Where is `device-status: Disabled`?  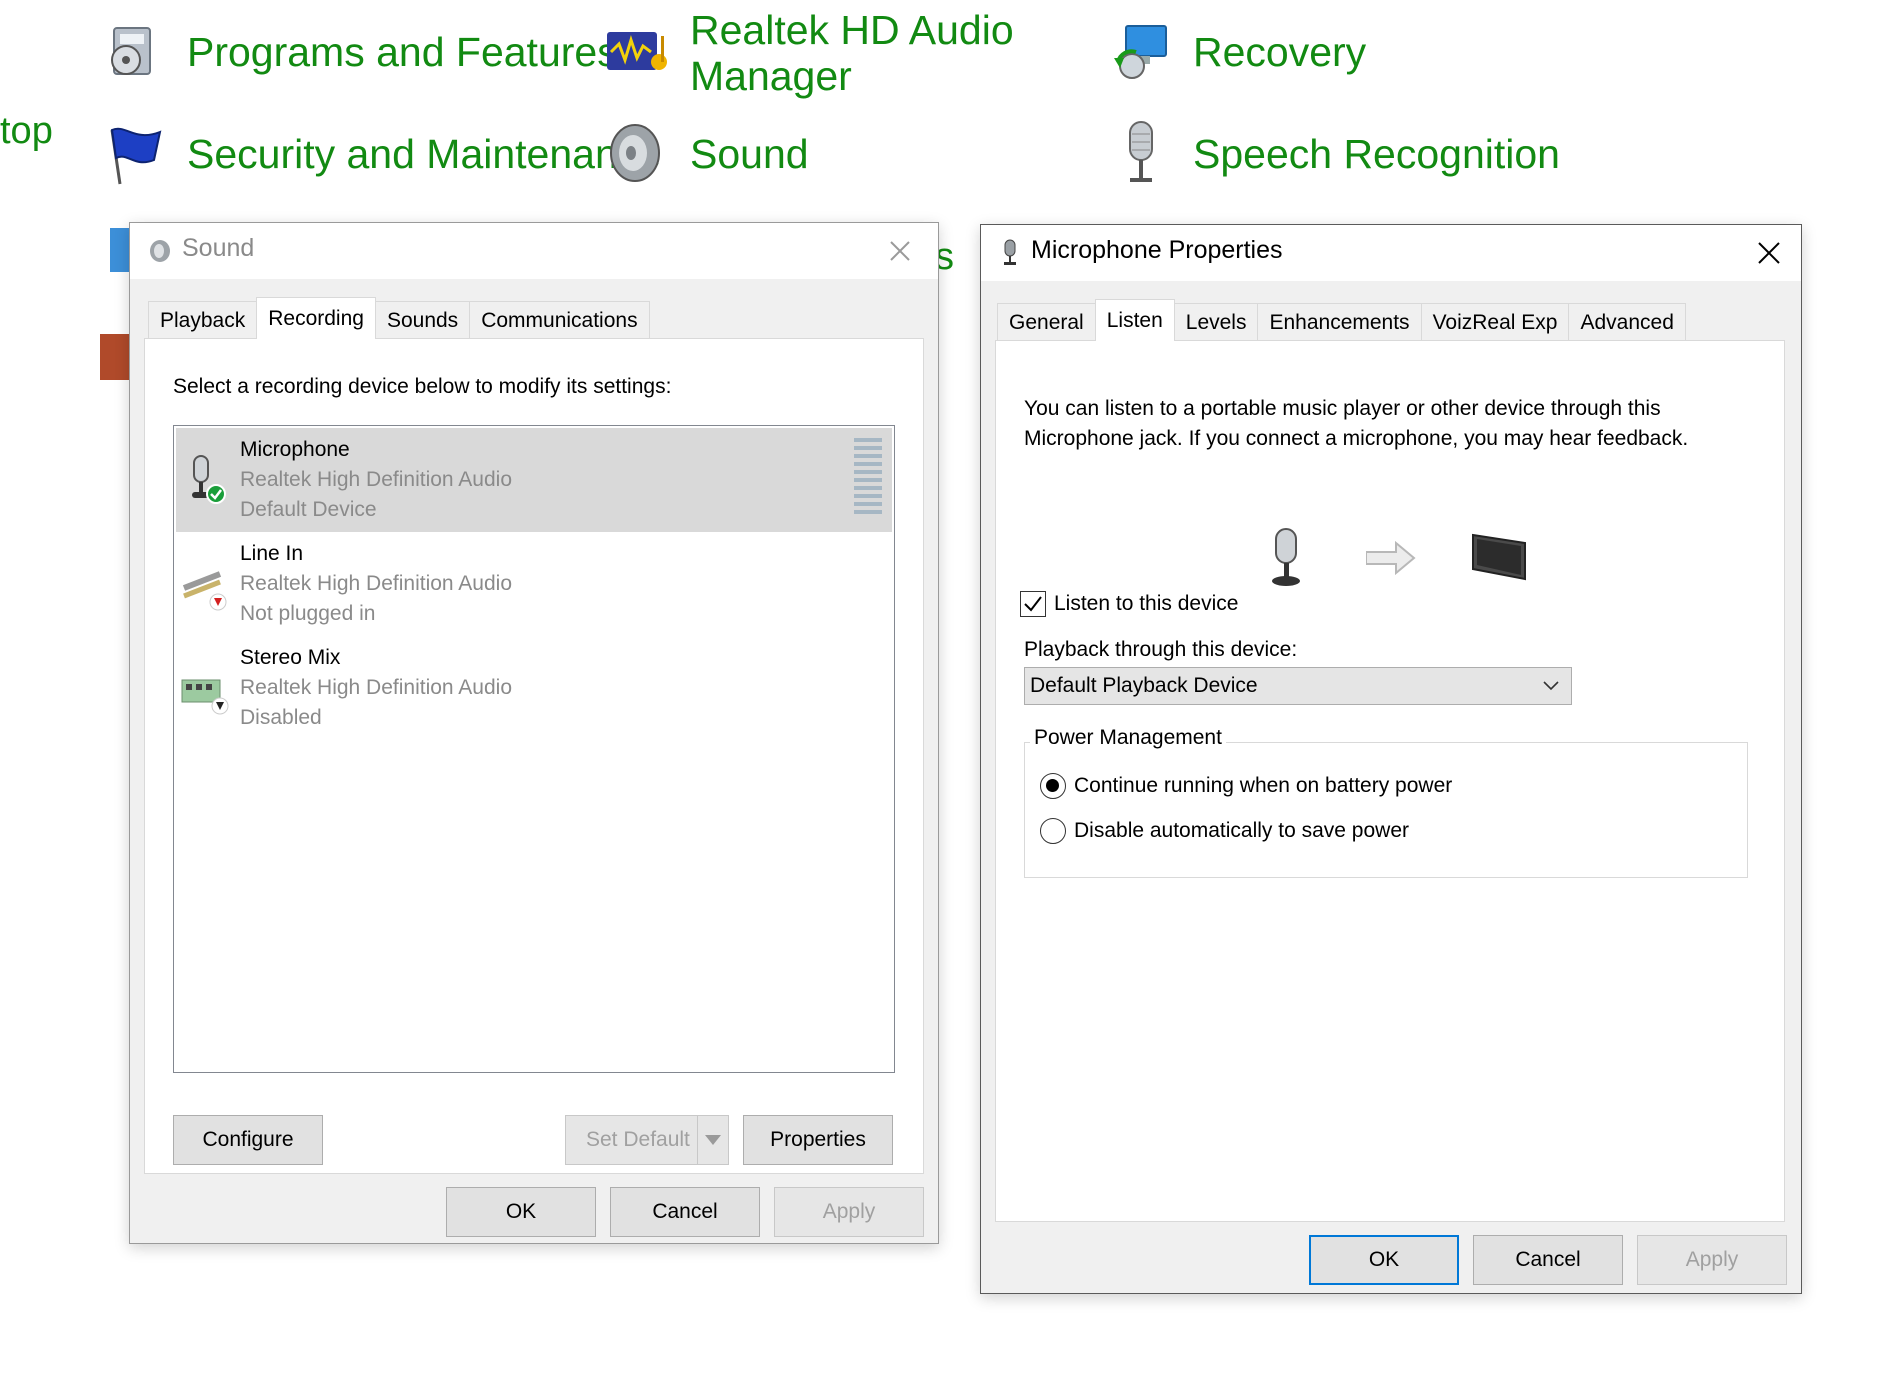 device-status: Disabled is located at coordinates (281, 717).